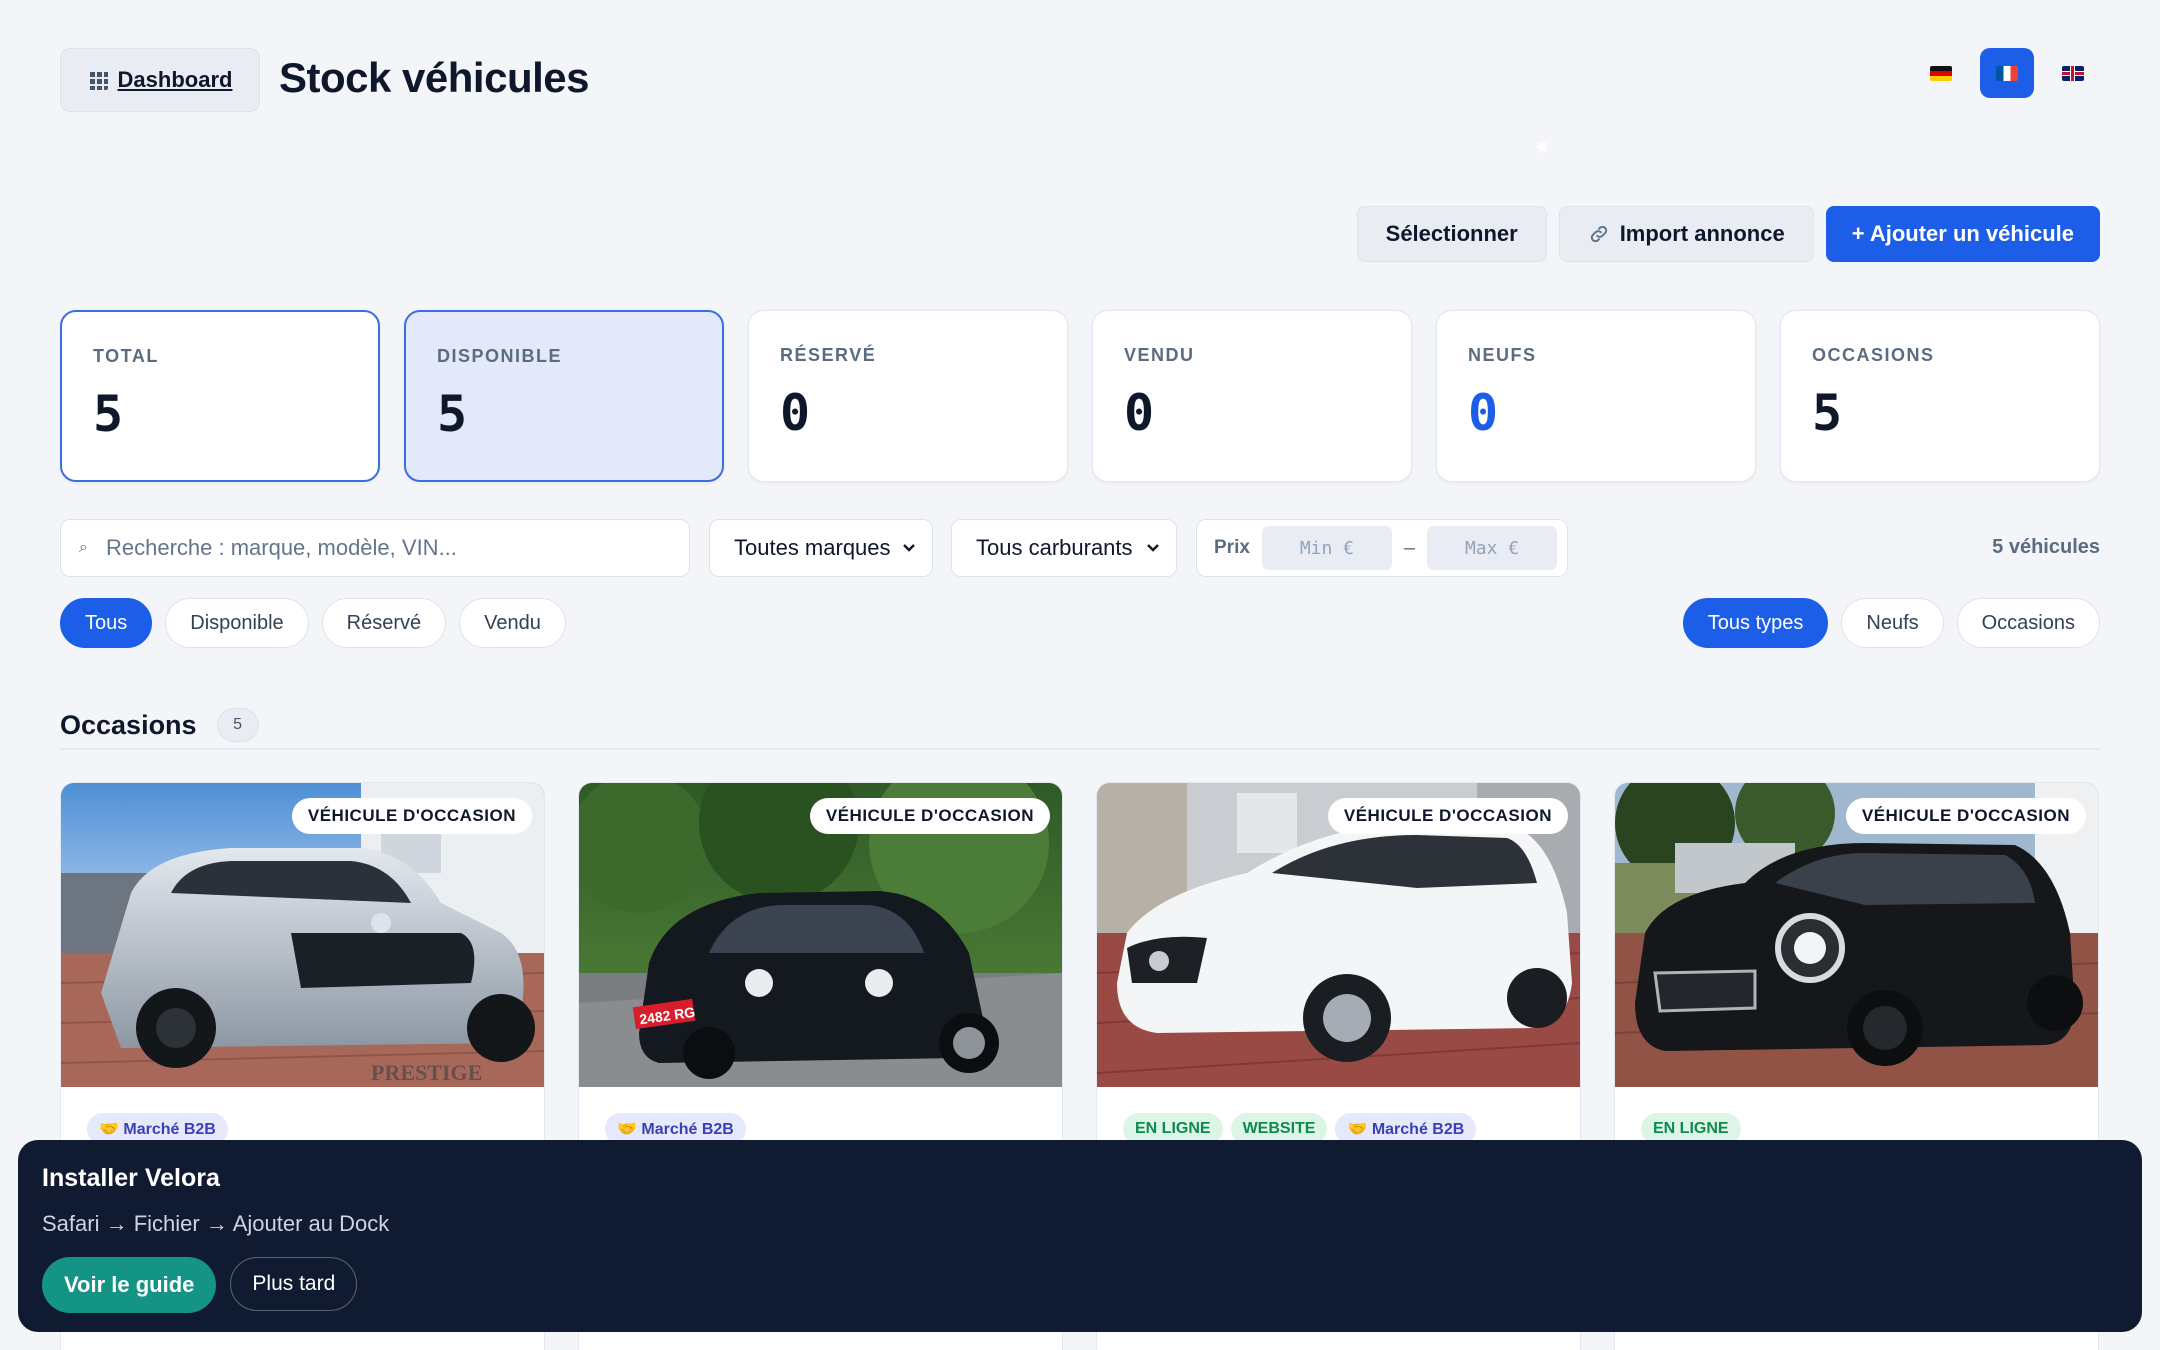  Describe the element at coordinates (237, 725) in the screenshot. I see `section-count-badge: 5` at that location.